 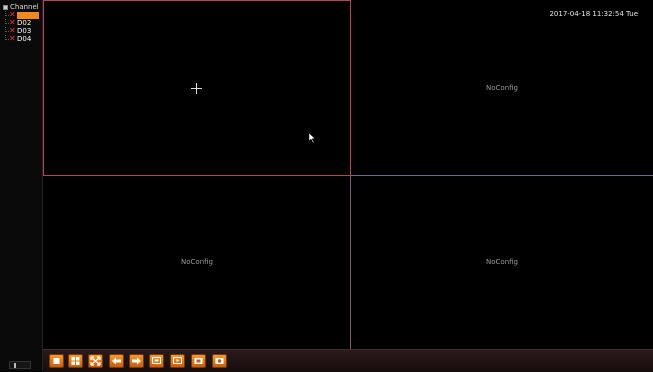 I want to click on channel-item-label, so click(x=28, y=15).